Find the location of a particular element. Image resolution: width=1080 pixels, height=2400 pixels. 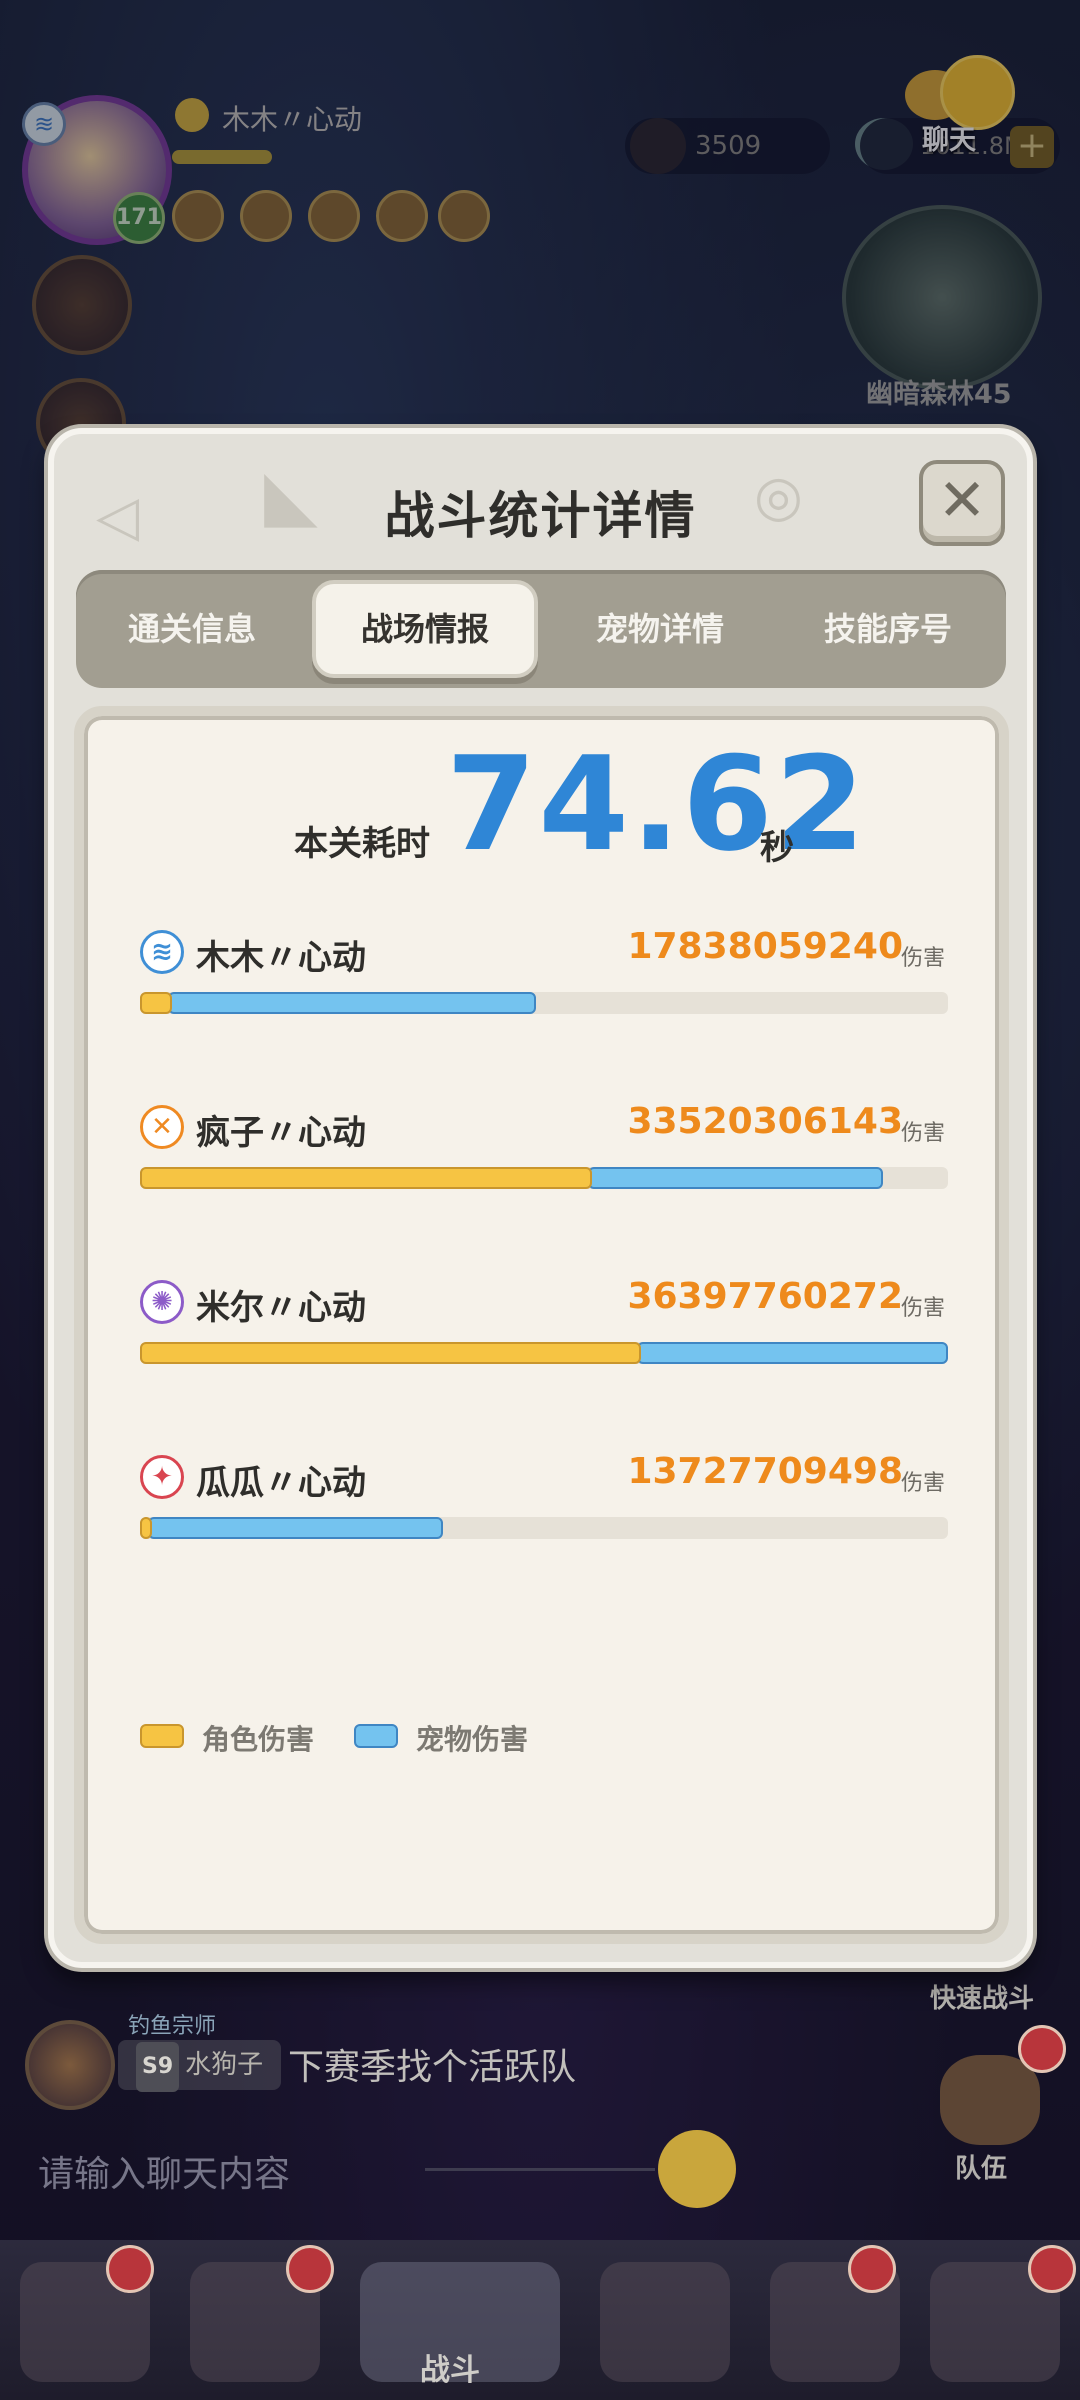

chat-input: 请输入聊天内容 is located at coordinates (164, 2171).